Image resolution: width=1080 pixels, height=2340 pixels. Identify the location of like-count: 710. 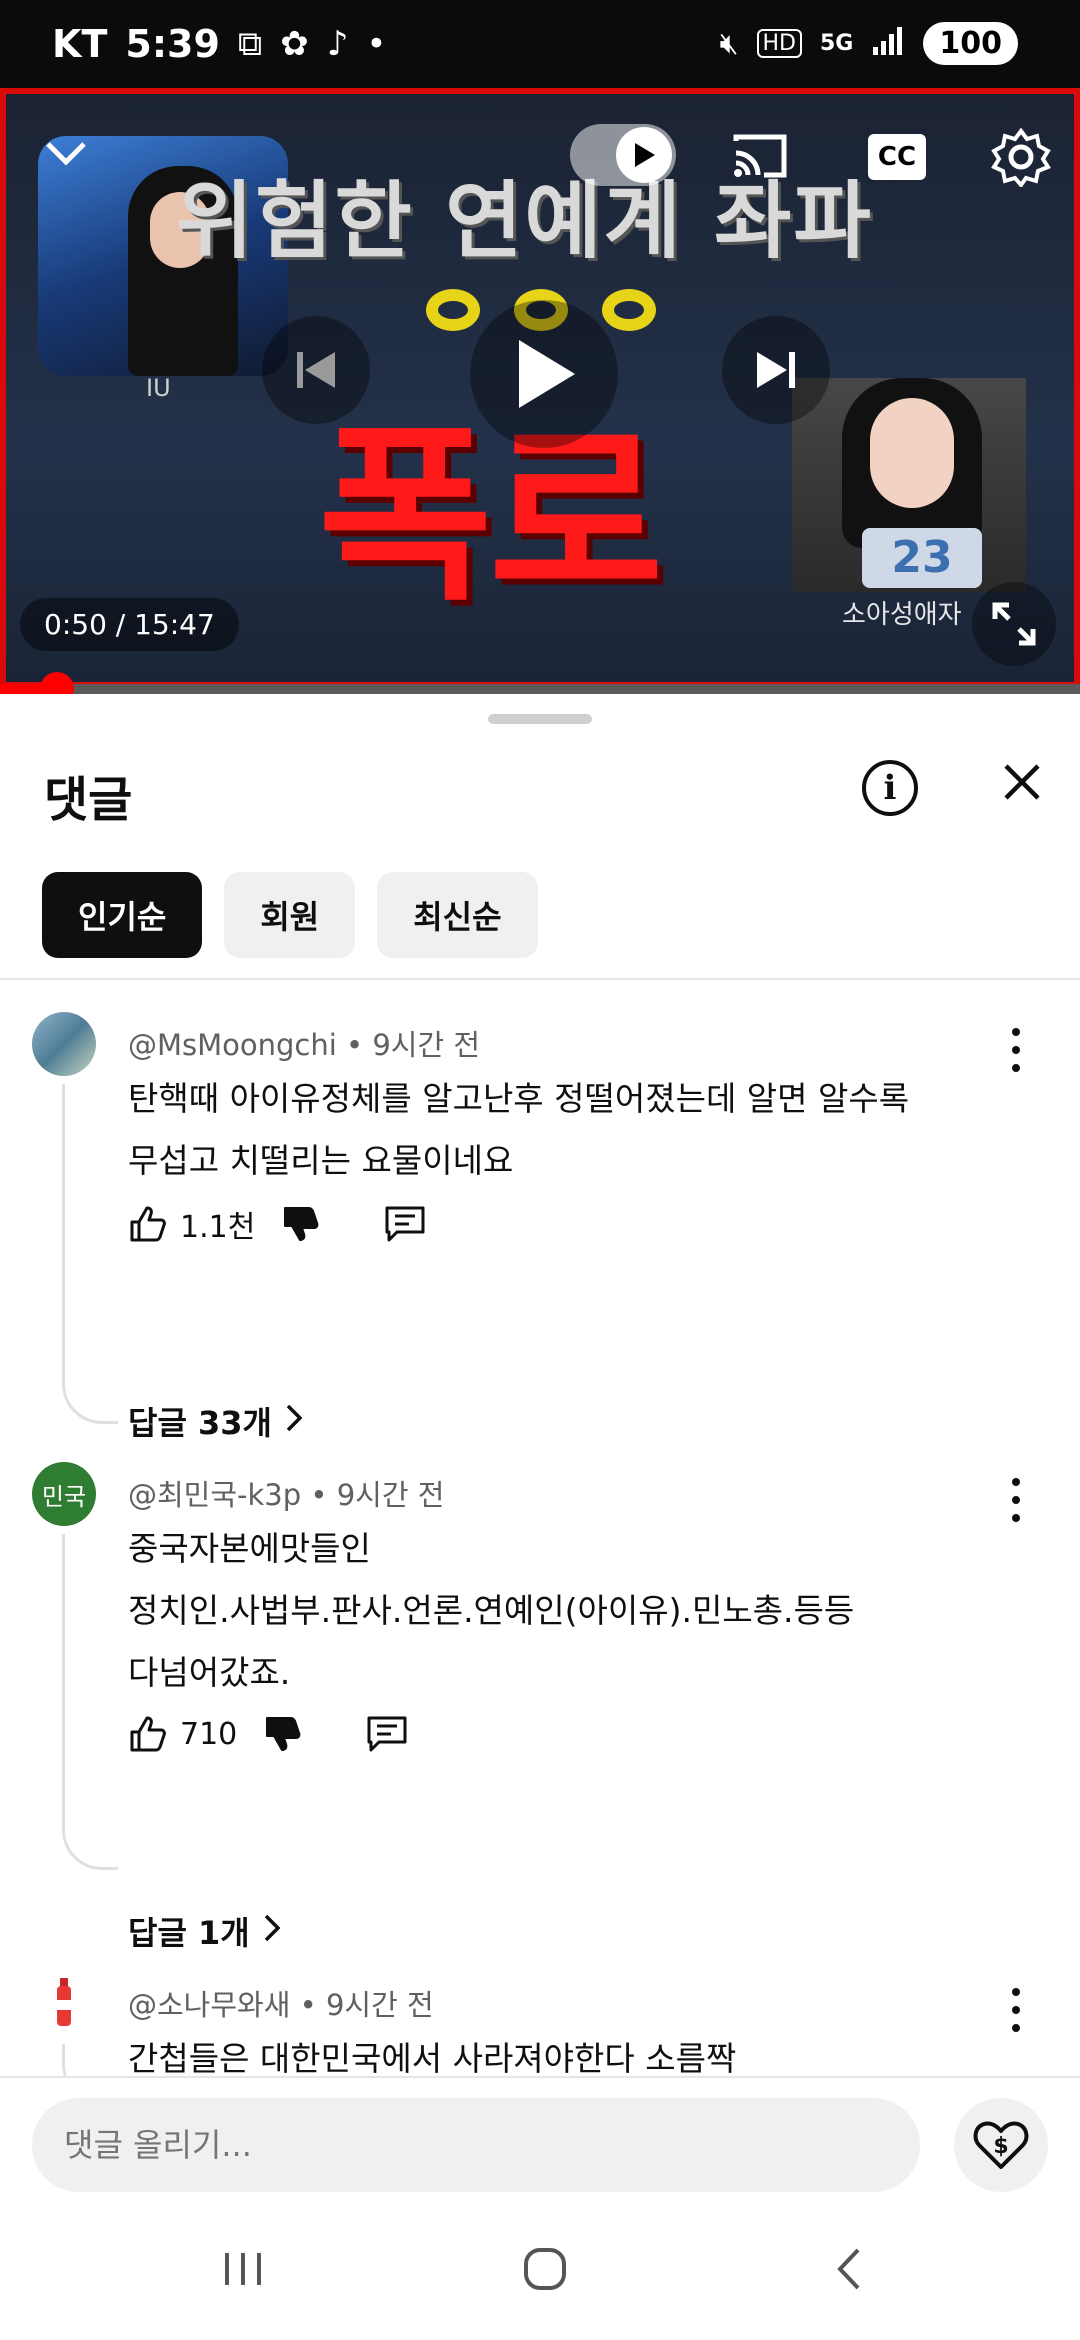
(209, 1734).